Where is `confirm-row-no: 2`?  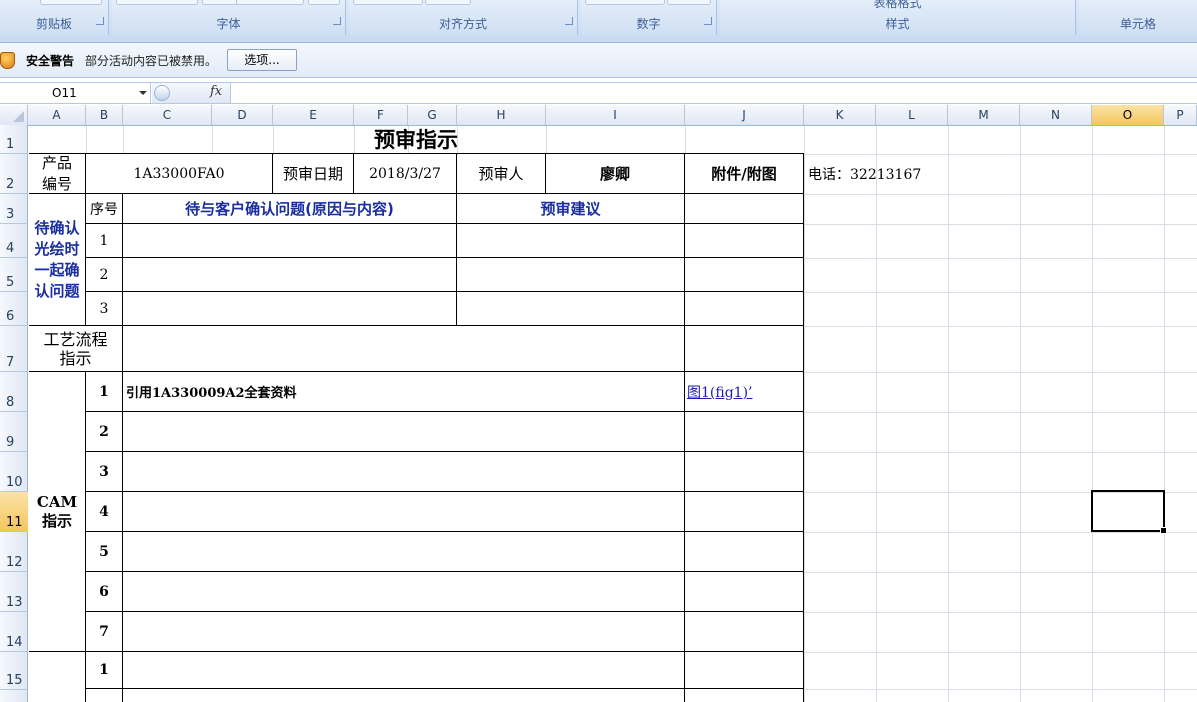
confirm-row-no: 2 is located at coordinates (104, 274).